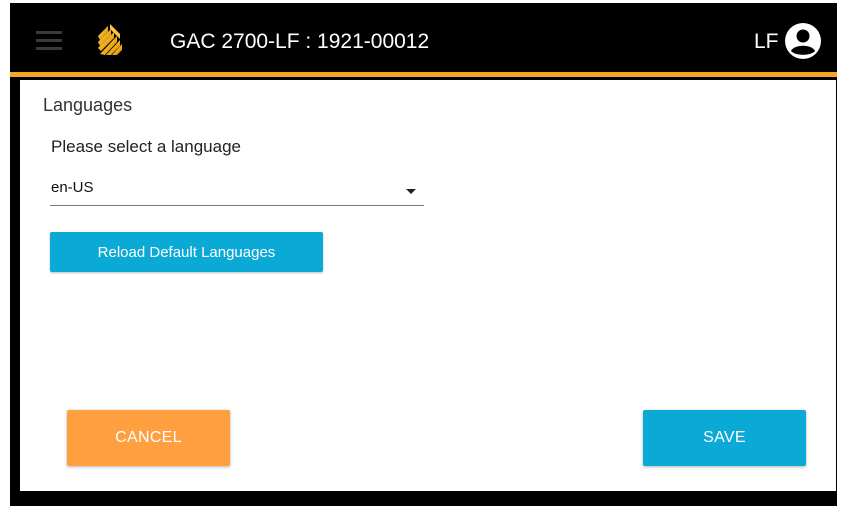  I want to click on page-title: Languages, so click(88, 105).